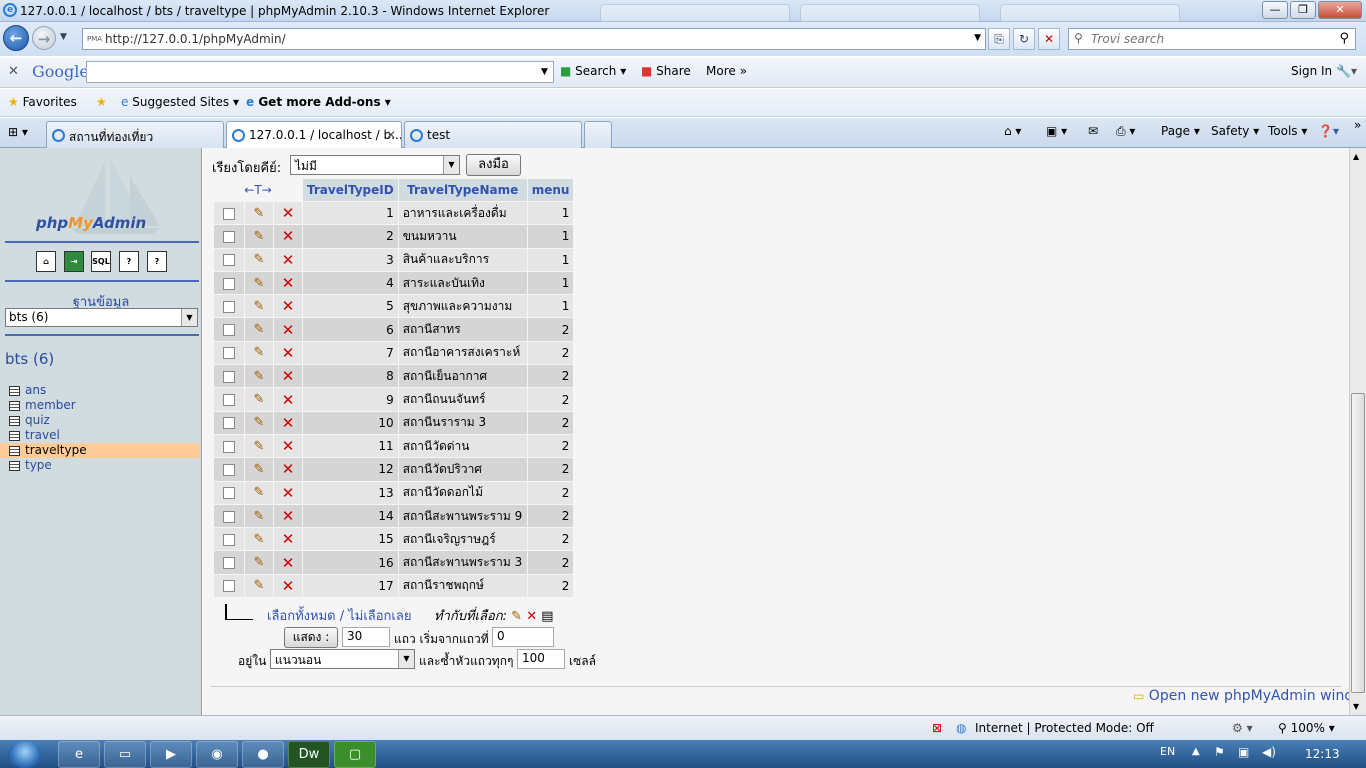  I want to click on tab-phpmyadmin: 127.0.0.1 / localhost / b... ✕, so click(314, 135).